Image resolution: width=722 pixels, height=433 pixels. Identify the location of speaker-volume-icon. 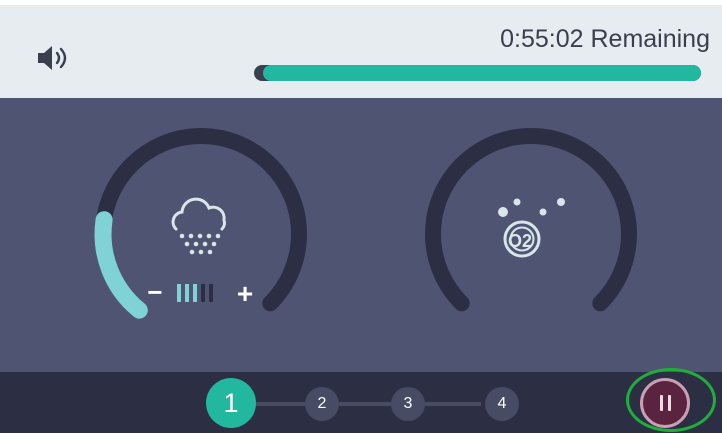
(53, 58).